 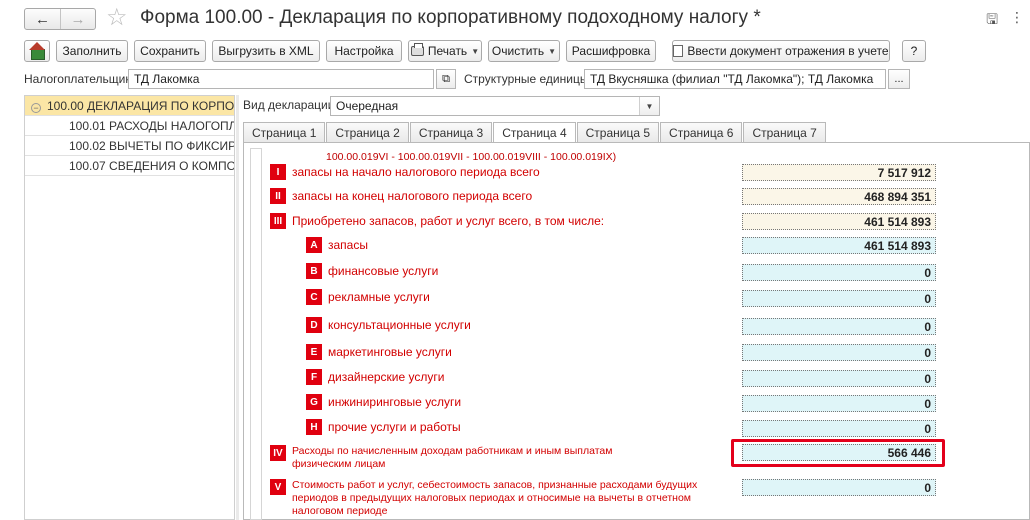 What do you see at coordinates (839, 172) in the screenshot?
I see `line-value-field: 7 517 912` at bounding box center [839, 172].